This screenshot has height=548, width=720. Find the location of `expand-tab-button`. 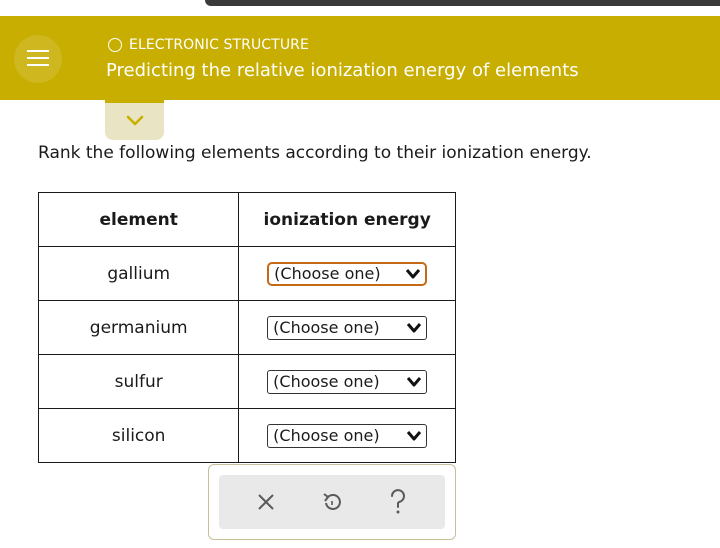

expand-tab-button is located at coordinates (134, 120).